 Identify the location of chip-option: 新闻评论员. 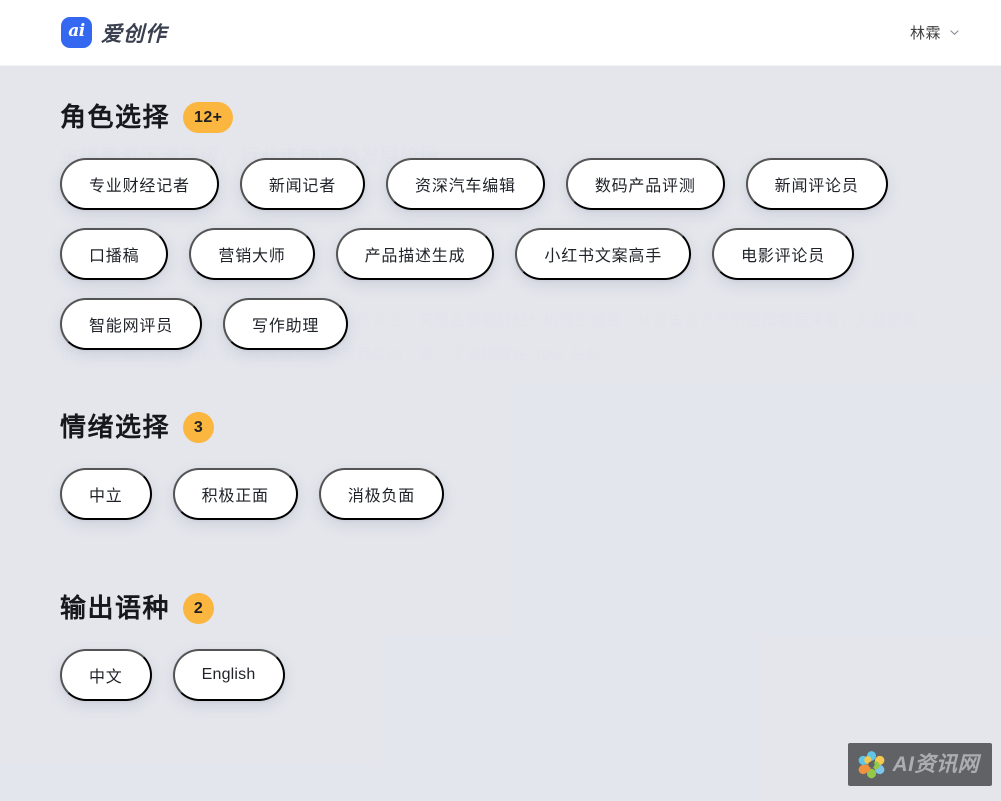
(816, 184).